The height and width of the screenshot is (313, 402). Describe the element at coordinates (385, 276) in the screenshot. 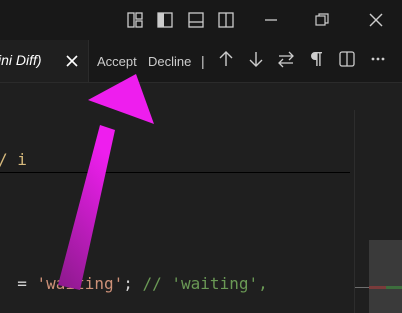

I see `minimap-slider` at that location.